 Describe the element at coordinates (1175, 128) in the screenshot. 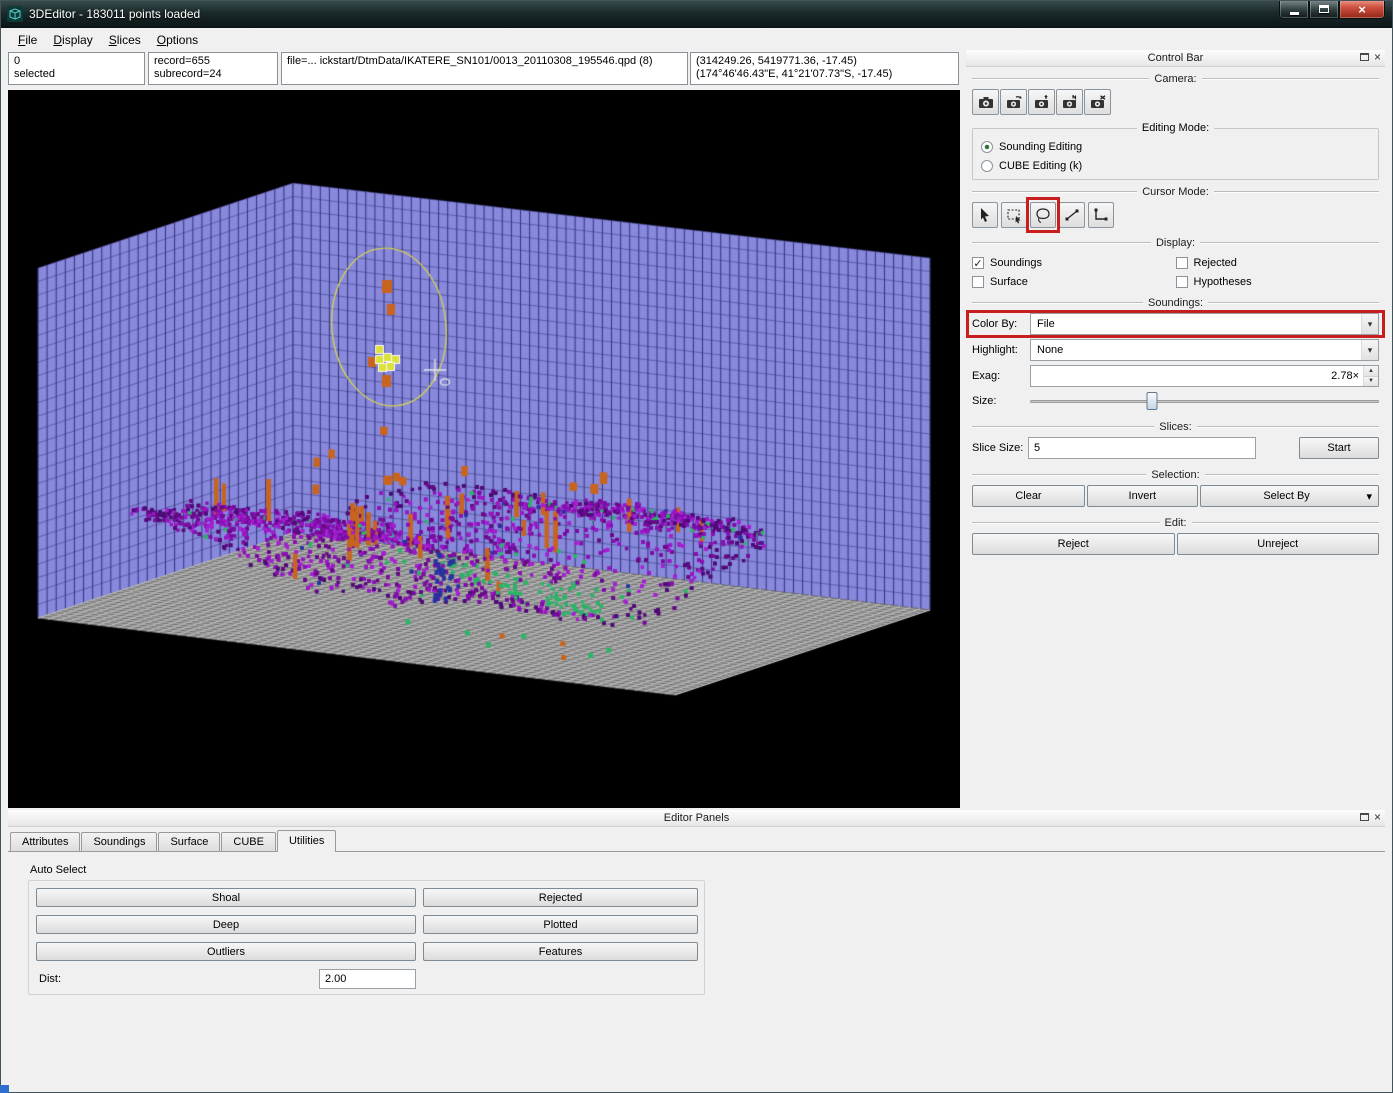

I see `editing-mode-label: Editing Mode:` at that location.